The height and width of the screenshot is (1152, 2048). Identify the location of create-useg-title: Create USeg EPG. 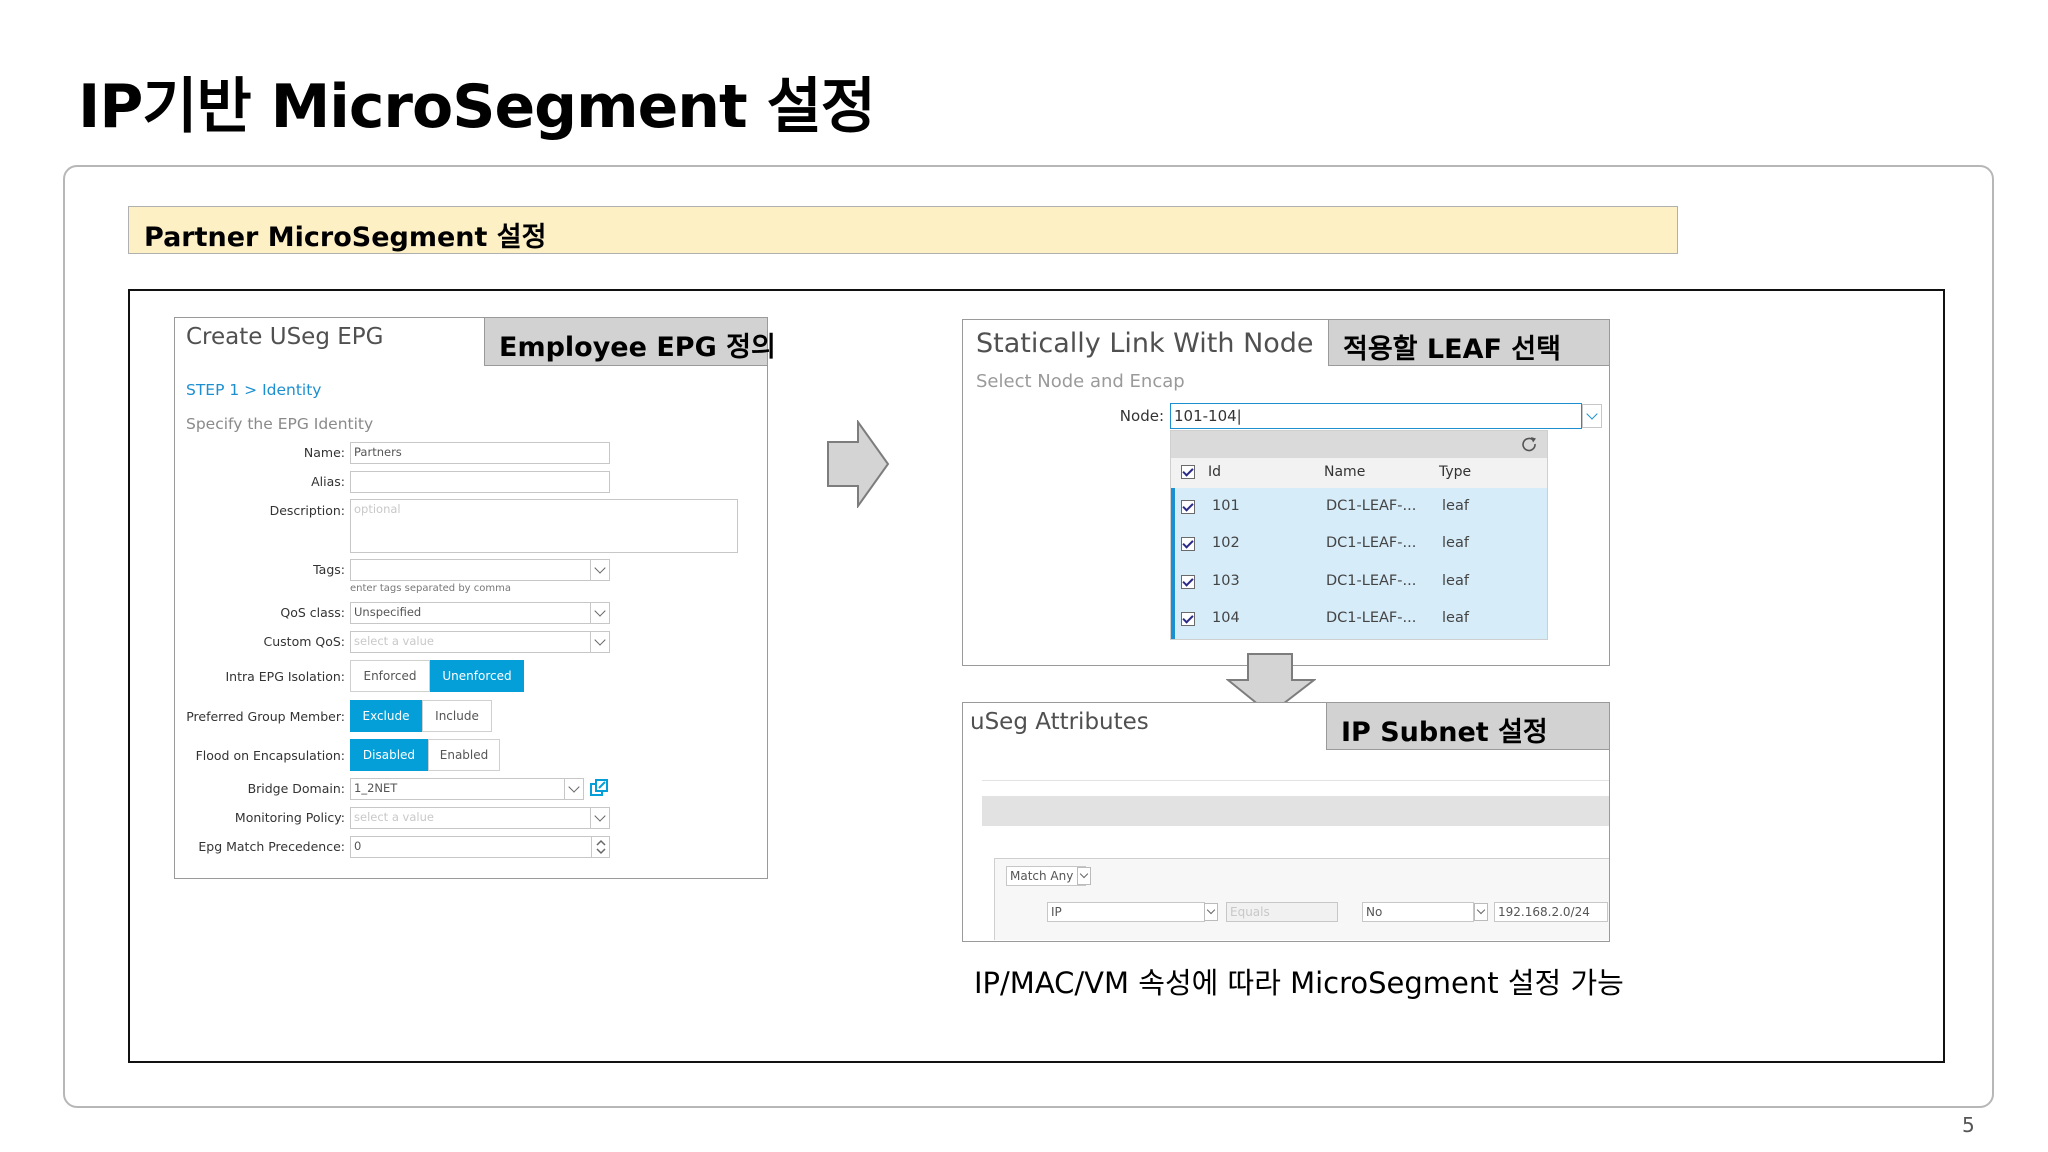
(285, 337).